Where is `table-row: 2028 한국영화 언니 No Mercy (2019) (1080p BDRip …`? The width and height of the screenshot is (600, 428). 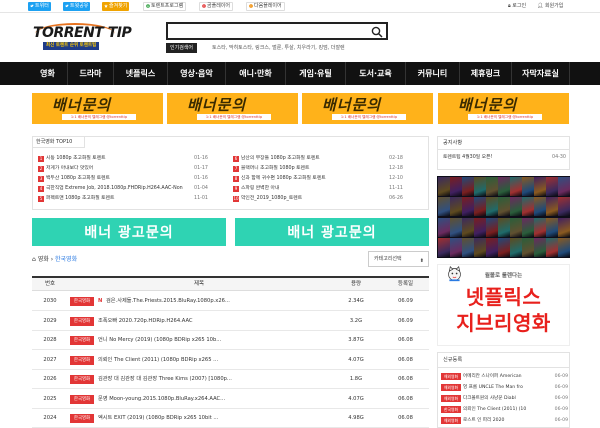 table-row: 2028 한국영화 언니 No Mercy (2019) (1080p BDRip … is located at coordinates (230, 340).